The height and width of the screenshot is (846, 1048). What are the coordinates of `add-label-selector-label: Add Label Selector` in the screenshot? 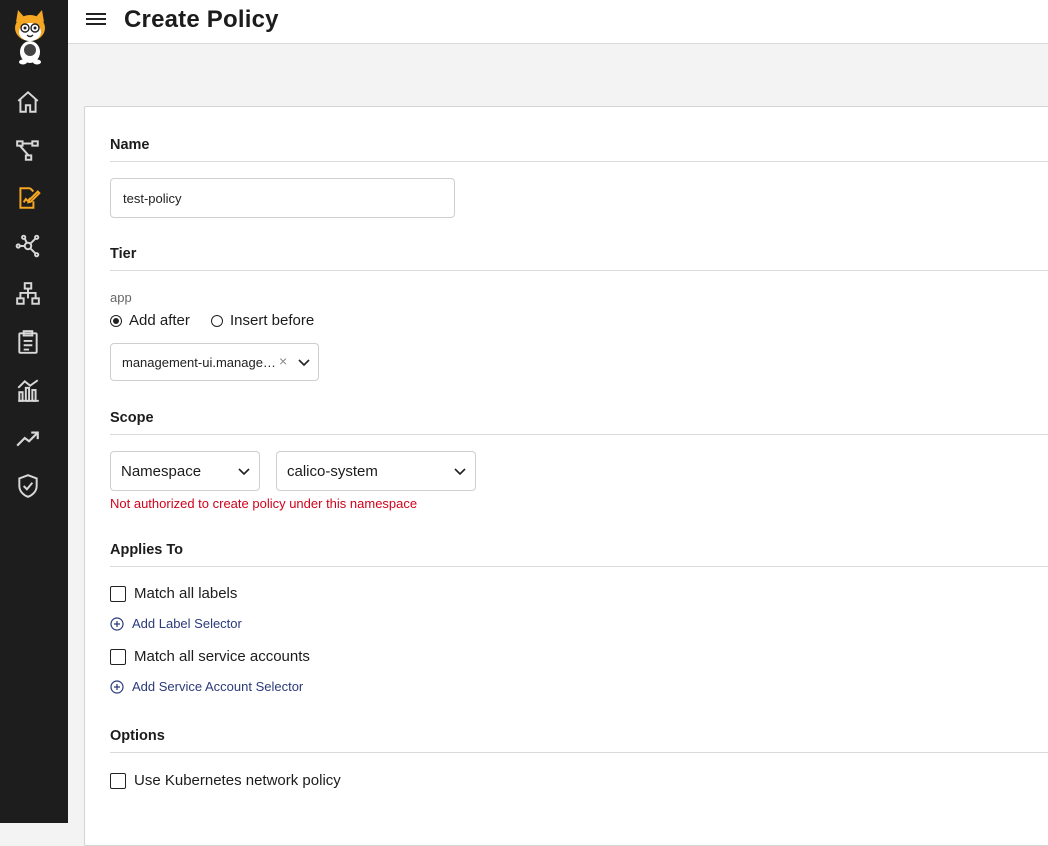 It's located at (187, 623).